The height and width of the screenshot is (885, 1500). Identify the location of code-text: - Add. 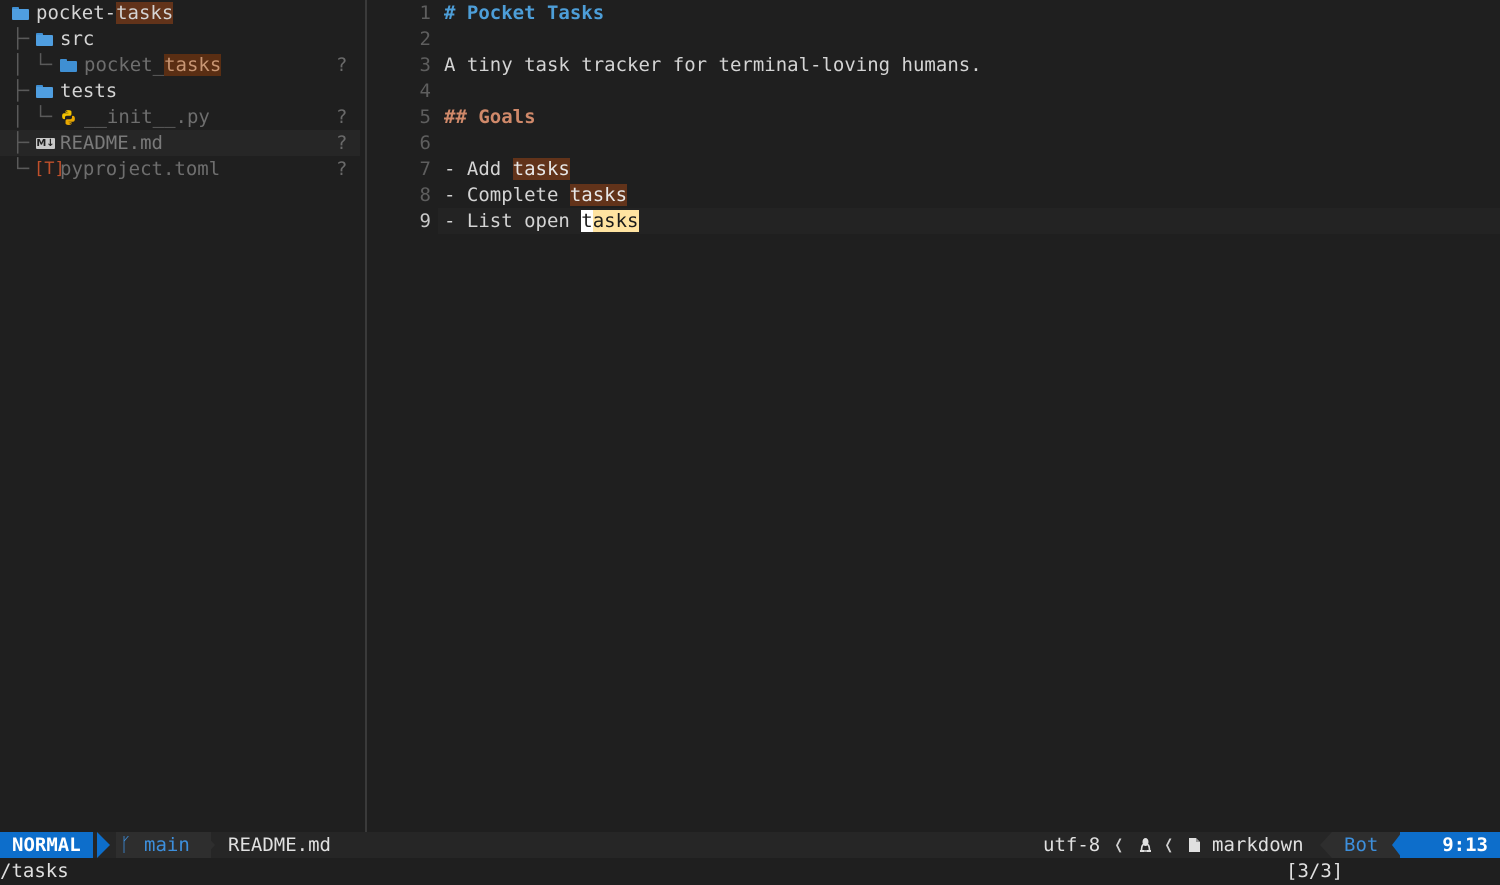
(478, 169).